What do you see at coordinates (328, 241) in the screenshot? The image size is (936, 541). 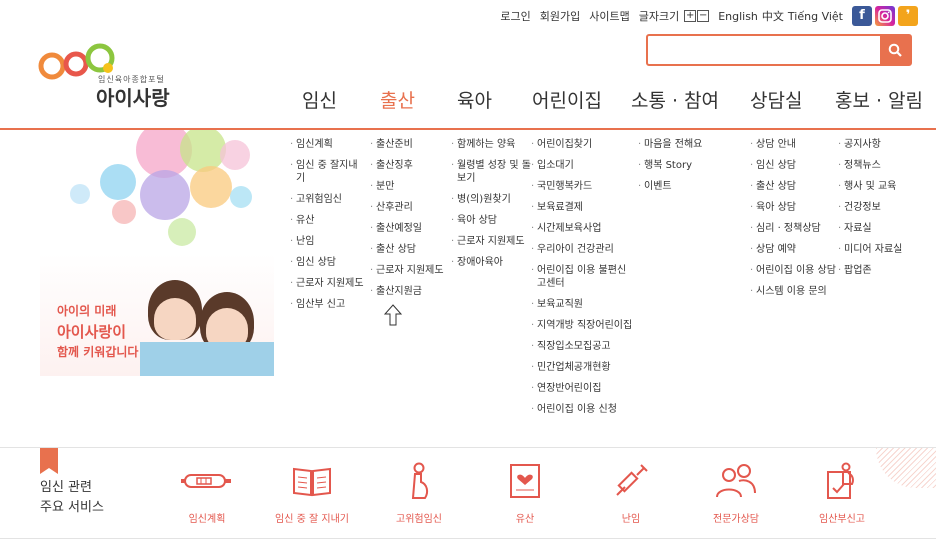 I see `submenu-item: 난임` at bounding box center [328, 241].